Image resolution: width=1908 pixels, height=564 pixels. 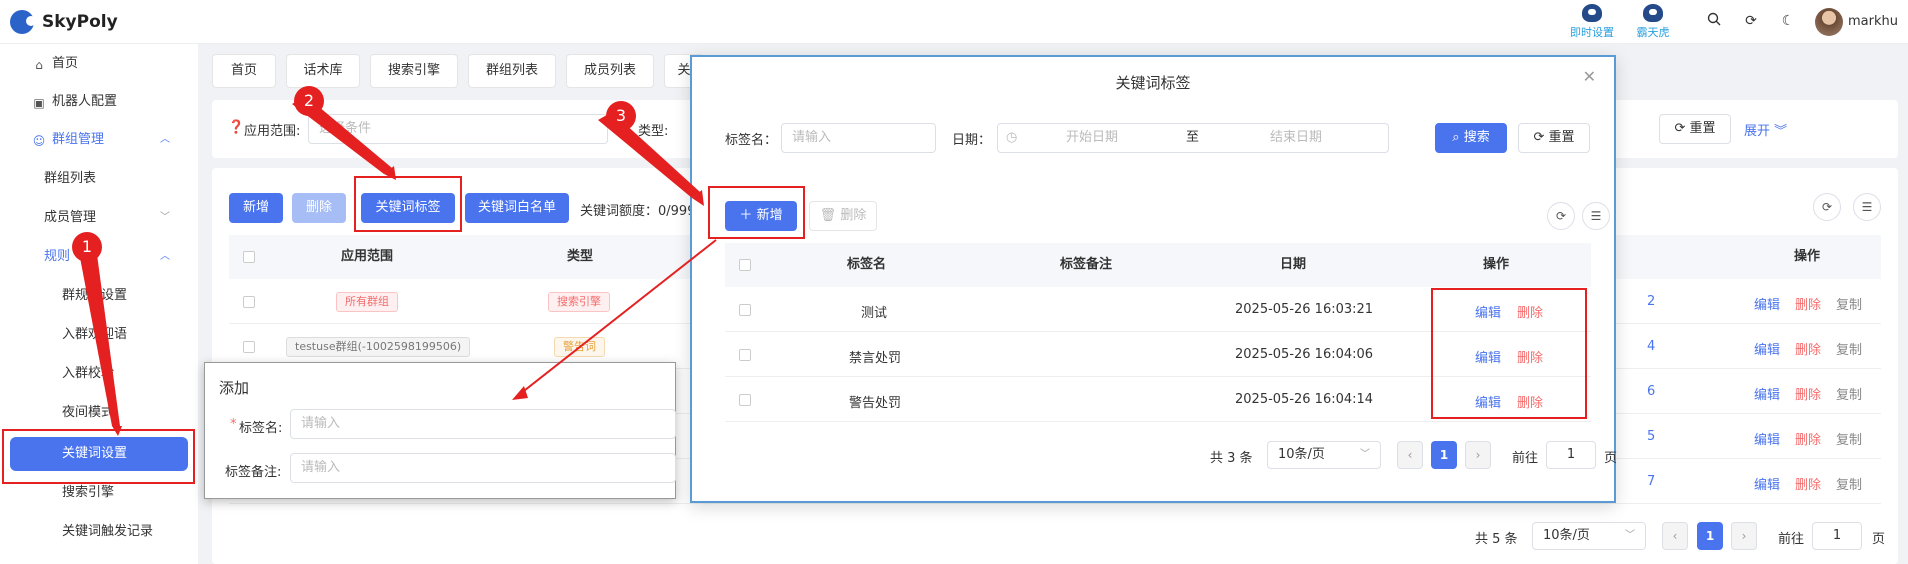 I want to click on tab-home: 首页, so click(x=244, y=71).